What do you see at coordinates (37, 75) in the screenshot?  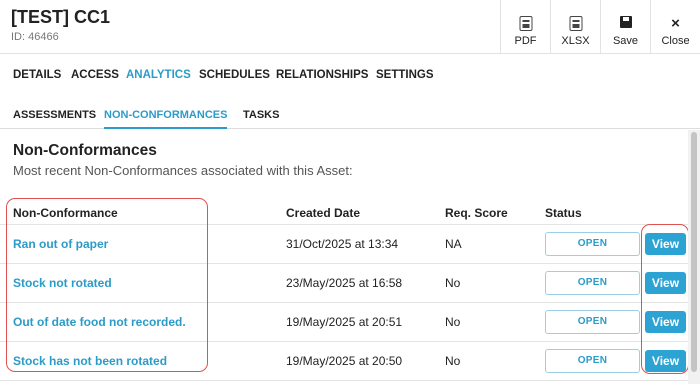 I see `tab-details: DETAILS` at bounding box center [37, 75].